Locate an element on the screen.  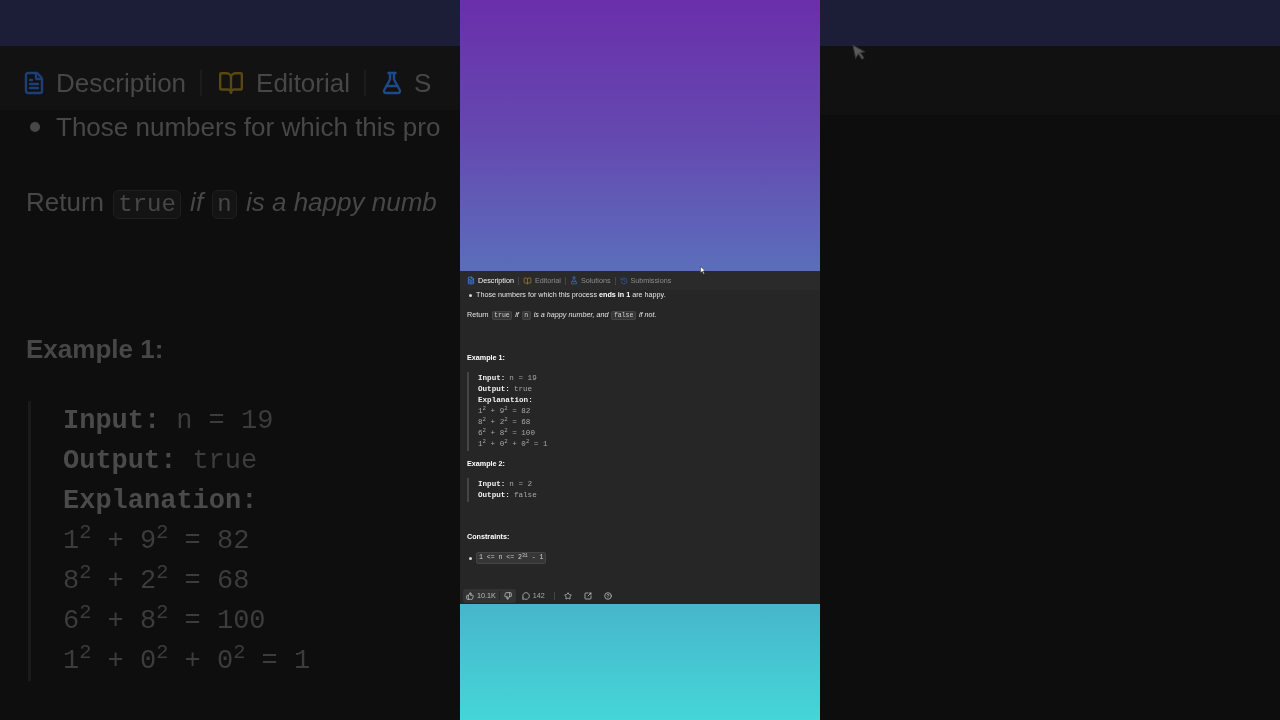
example-label: Input: is located at coordinates (112, 421).